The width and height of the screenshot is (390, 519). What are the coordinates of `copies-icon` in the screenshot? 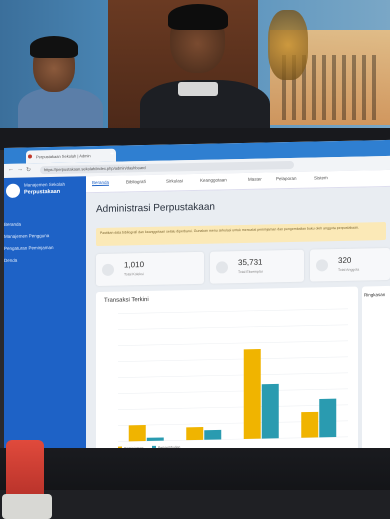 It's located at (222, 267).